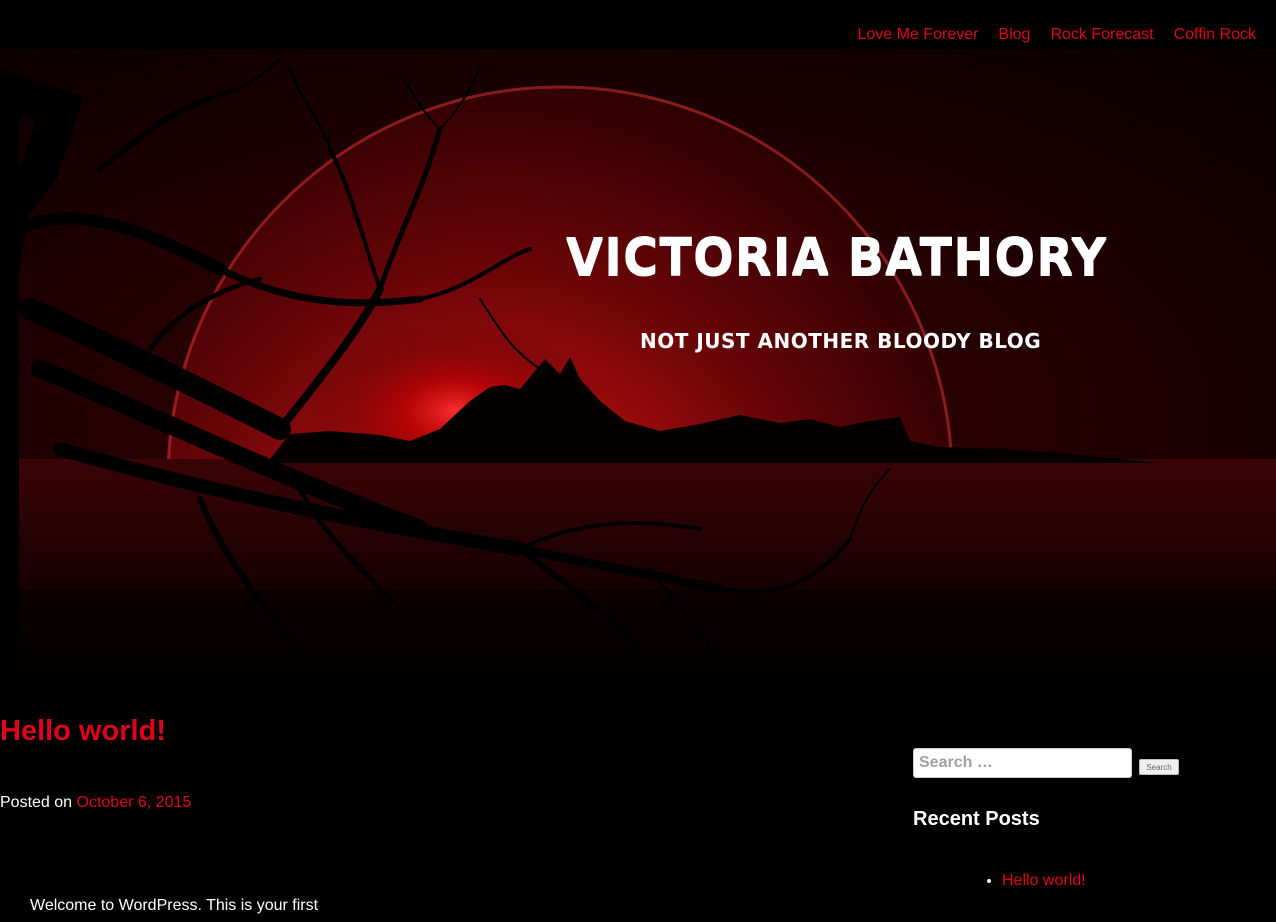  What do you see at coordinates (841, 341) in the screenshot?
I see `site-tagline: NOT JUST ANOTHER BLOODY BLOG` at bounding box center [841, 341].